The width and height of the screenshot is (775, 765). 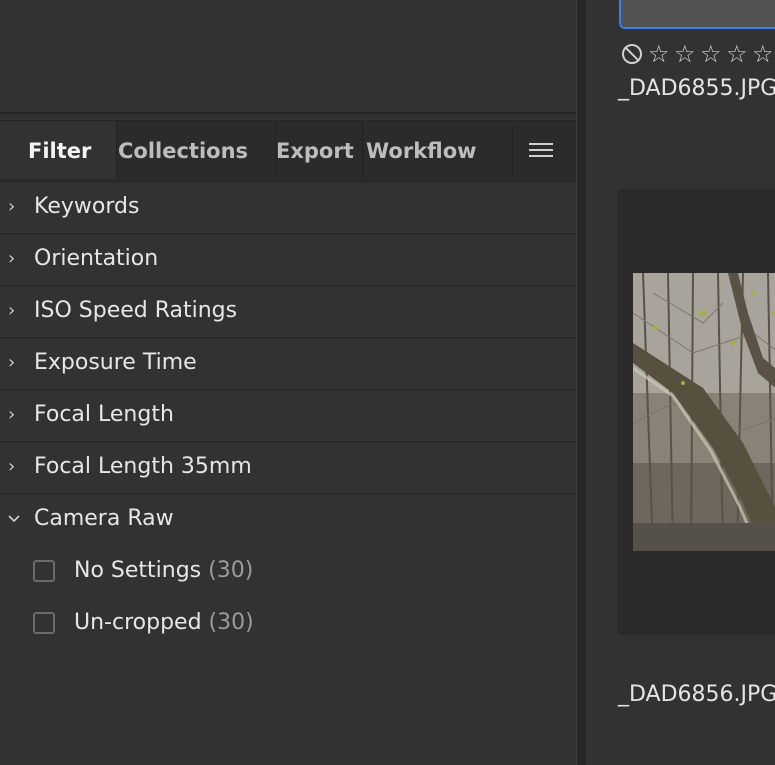 I want to click on chevron-down-icon, so click(x=13, y=518).